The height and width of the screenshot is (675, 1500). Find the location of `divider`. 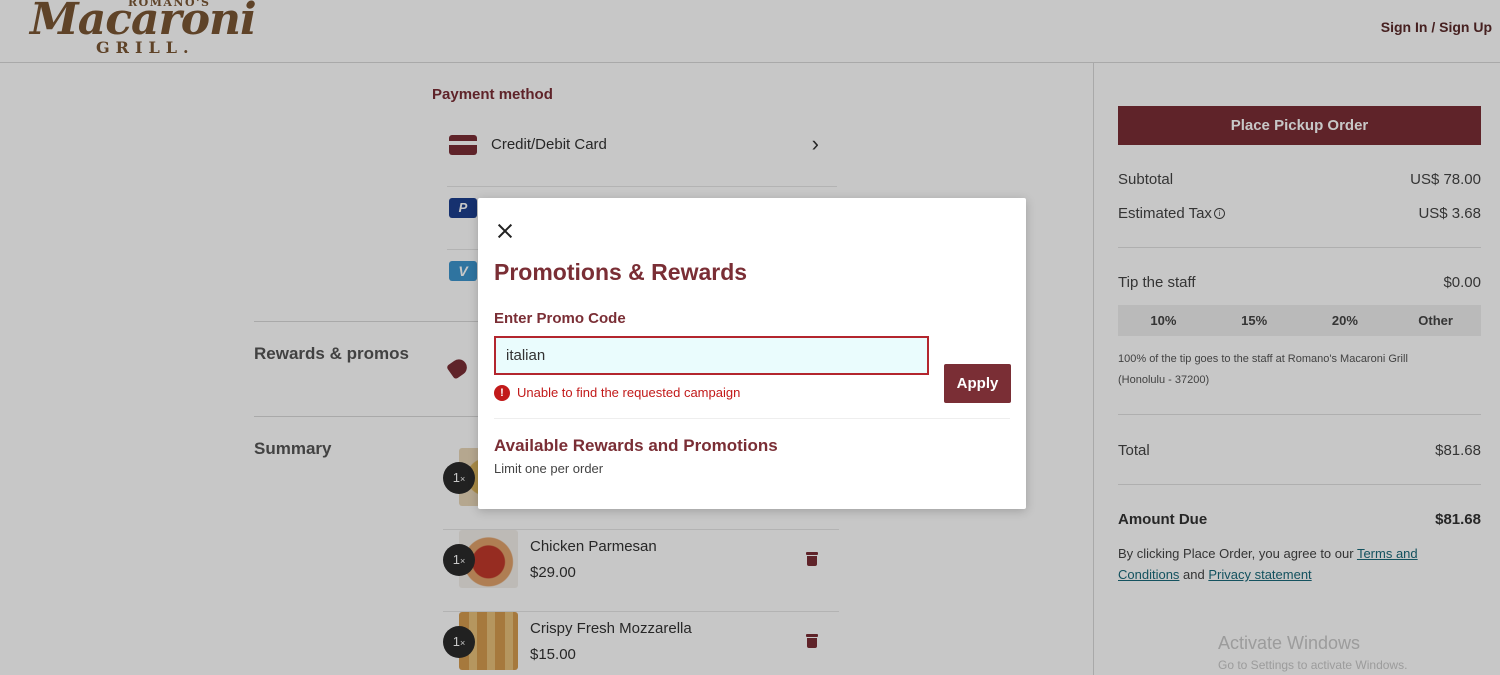

divider is located at coordinates (752, 418).